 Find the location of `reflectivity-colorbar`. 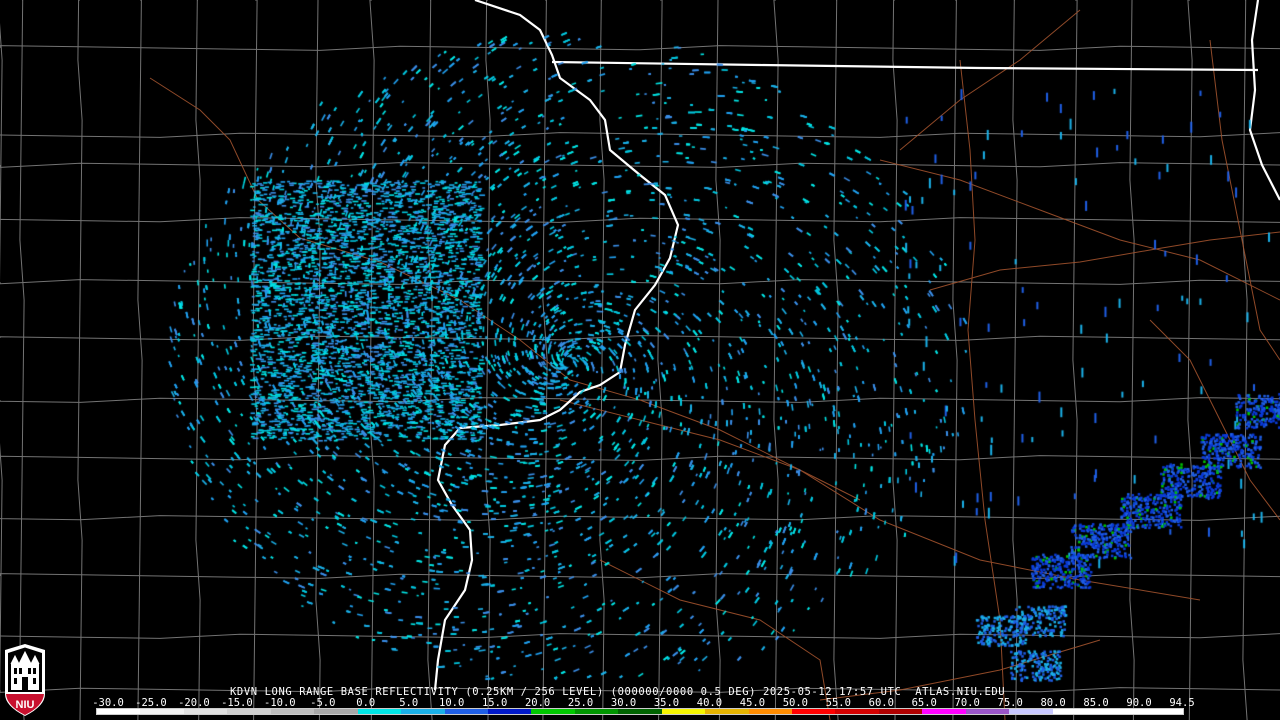

reflectivity-colorbar is located at coordinates (640, 711).